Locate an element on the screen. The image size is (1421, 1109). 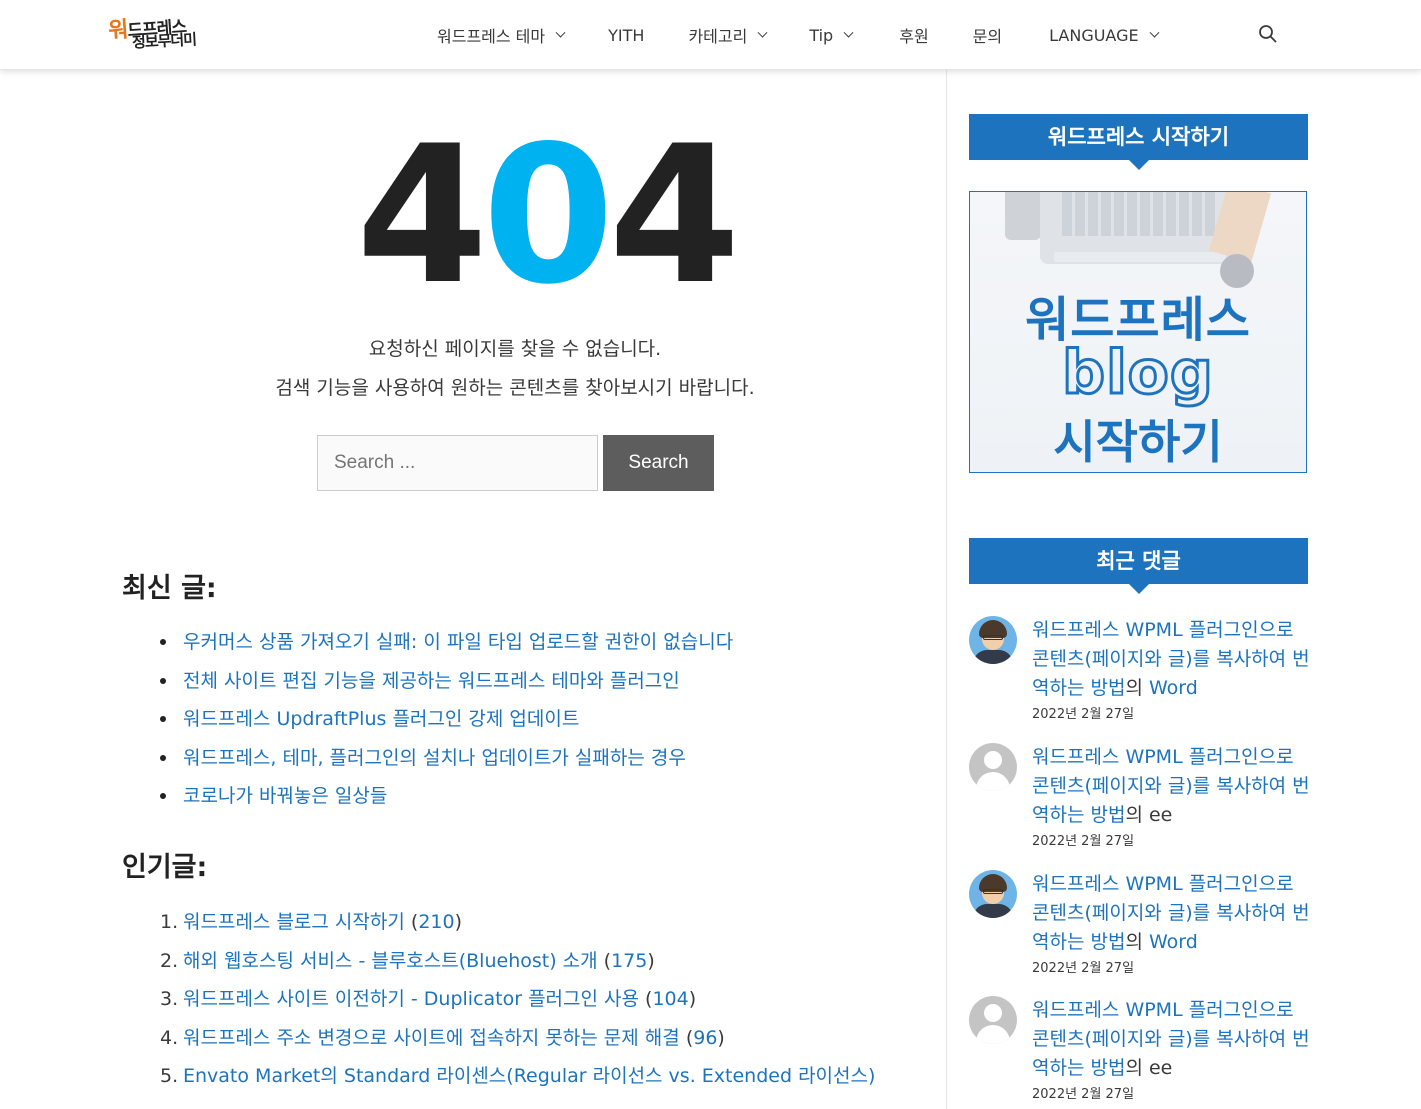
popular-posts-title: 인기글: is located at coordinates (165, 867).